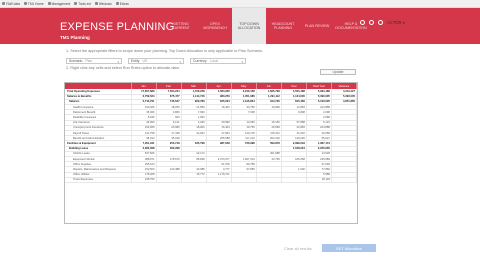  I want to click on home-icon, so click(362, 22).